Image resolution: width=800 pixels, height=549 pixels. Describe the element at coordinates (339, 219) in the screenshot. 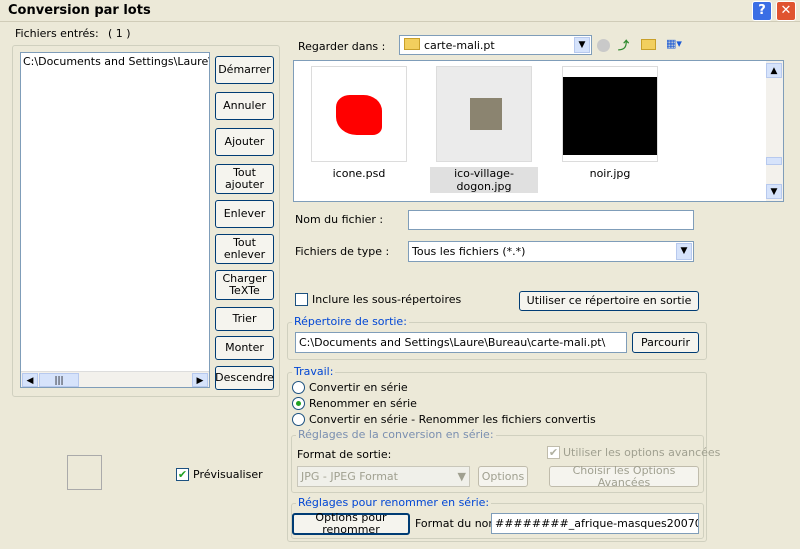

I see `filename-label: Nom du fichier :` at that location.